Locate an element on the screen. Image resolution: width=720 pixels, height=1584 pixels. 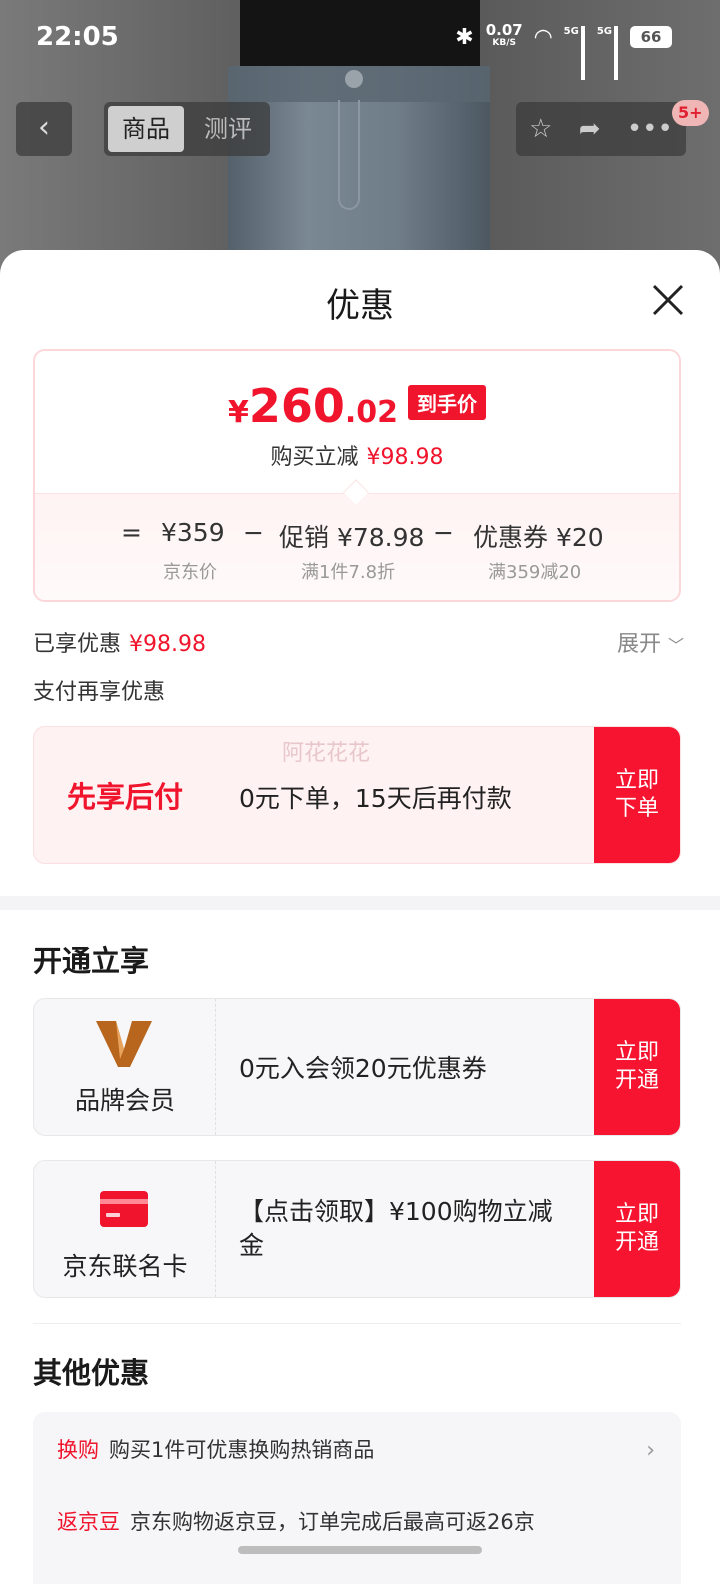
pay-more-label: 支付再享优惠 is located at coordinates (99, 692).